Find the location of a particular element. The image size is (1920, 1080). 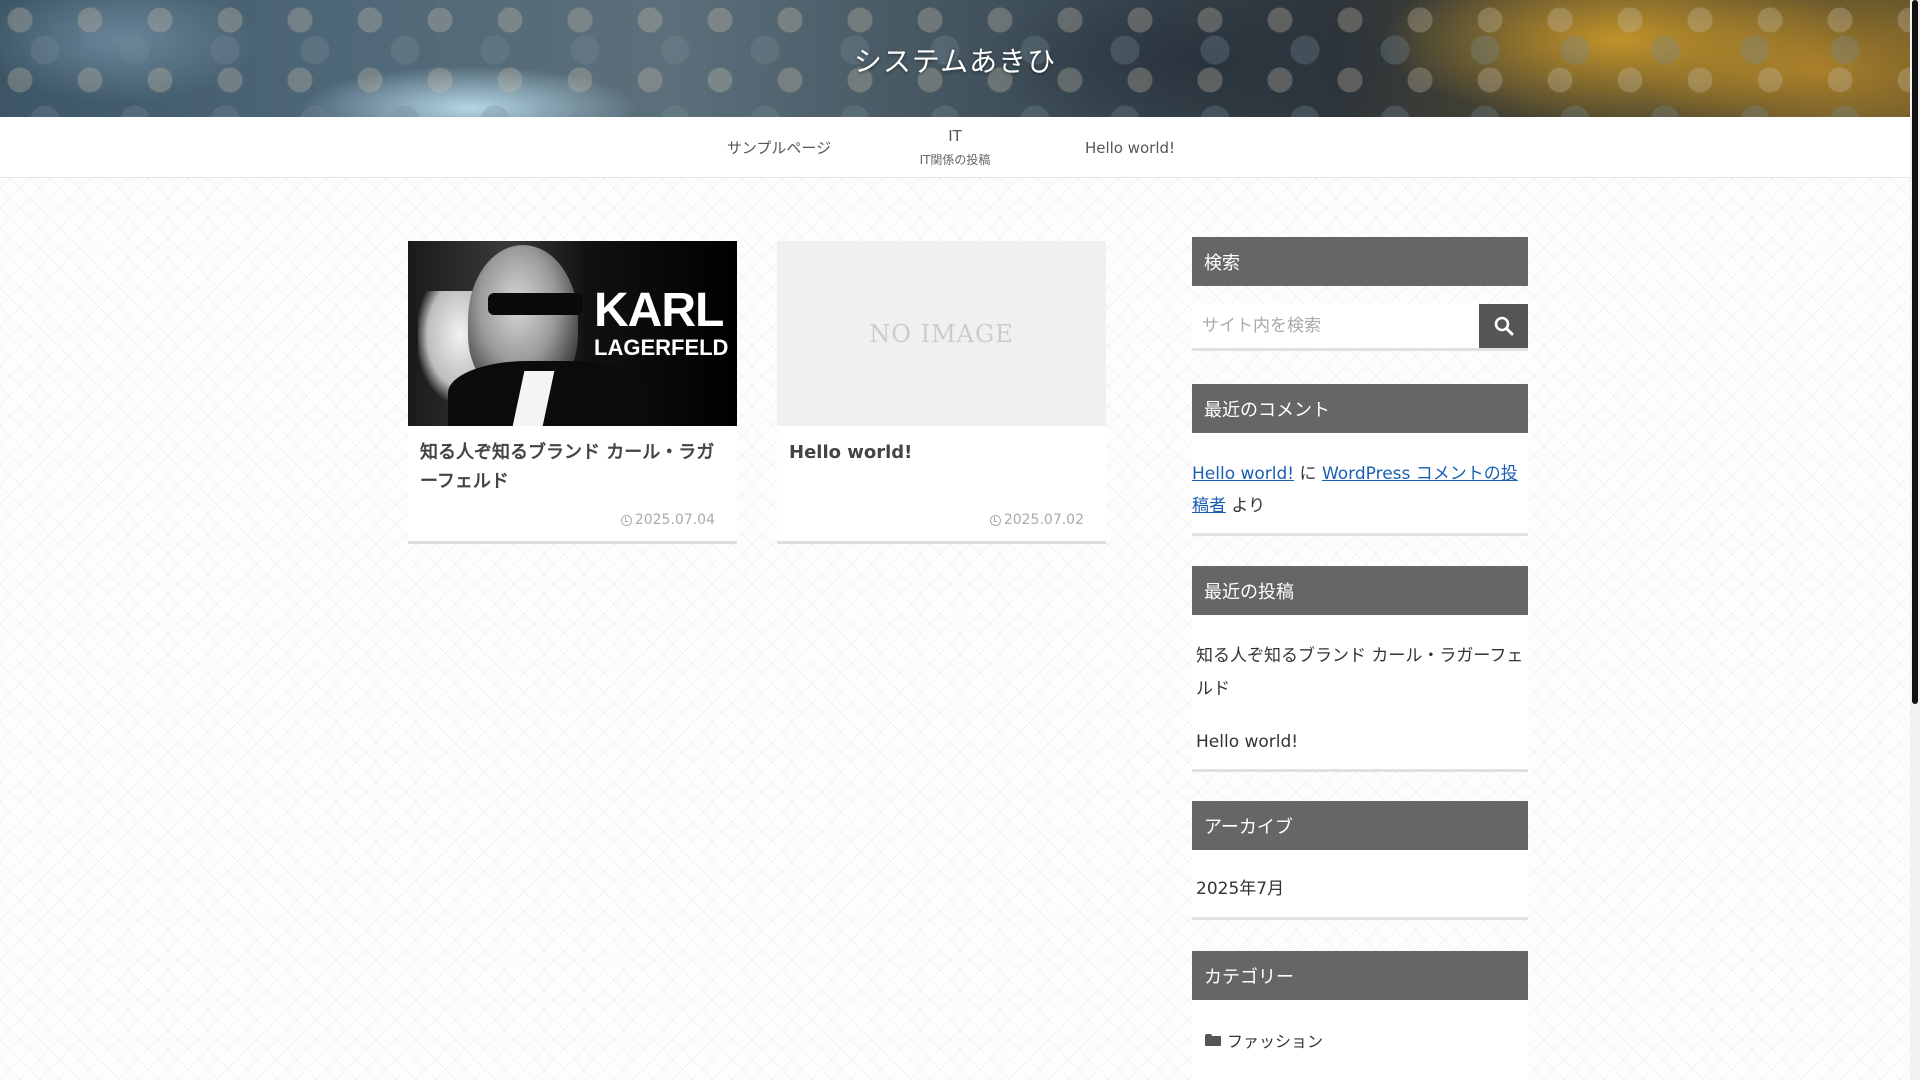

no-image-placeholder: NO IMAGE is located at coordinates (941, 333).